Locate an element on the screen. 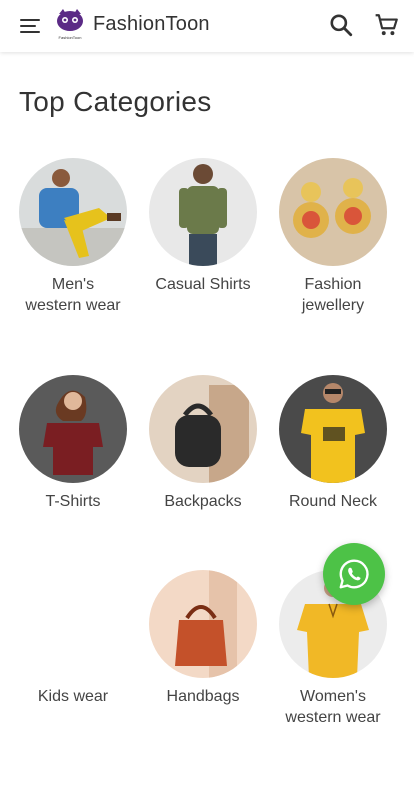  t-shirts-photo is located at coordinates (73, 429).